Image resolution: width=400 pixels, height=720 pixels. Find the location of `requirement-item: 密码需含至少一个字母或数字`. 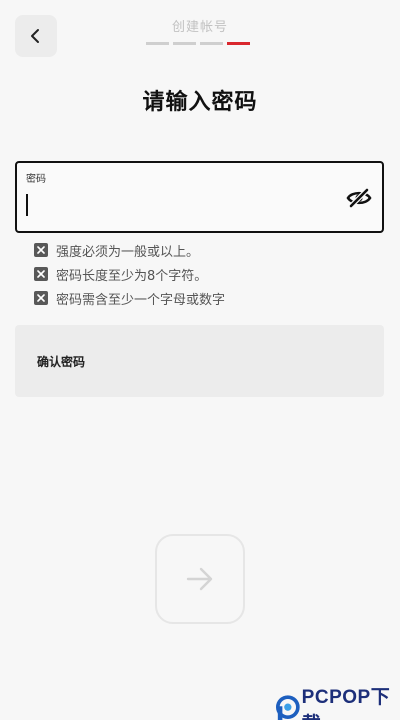

requirement-item: 密码需含至少一个字母或数字 is located at coordinates (130, 299).